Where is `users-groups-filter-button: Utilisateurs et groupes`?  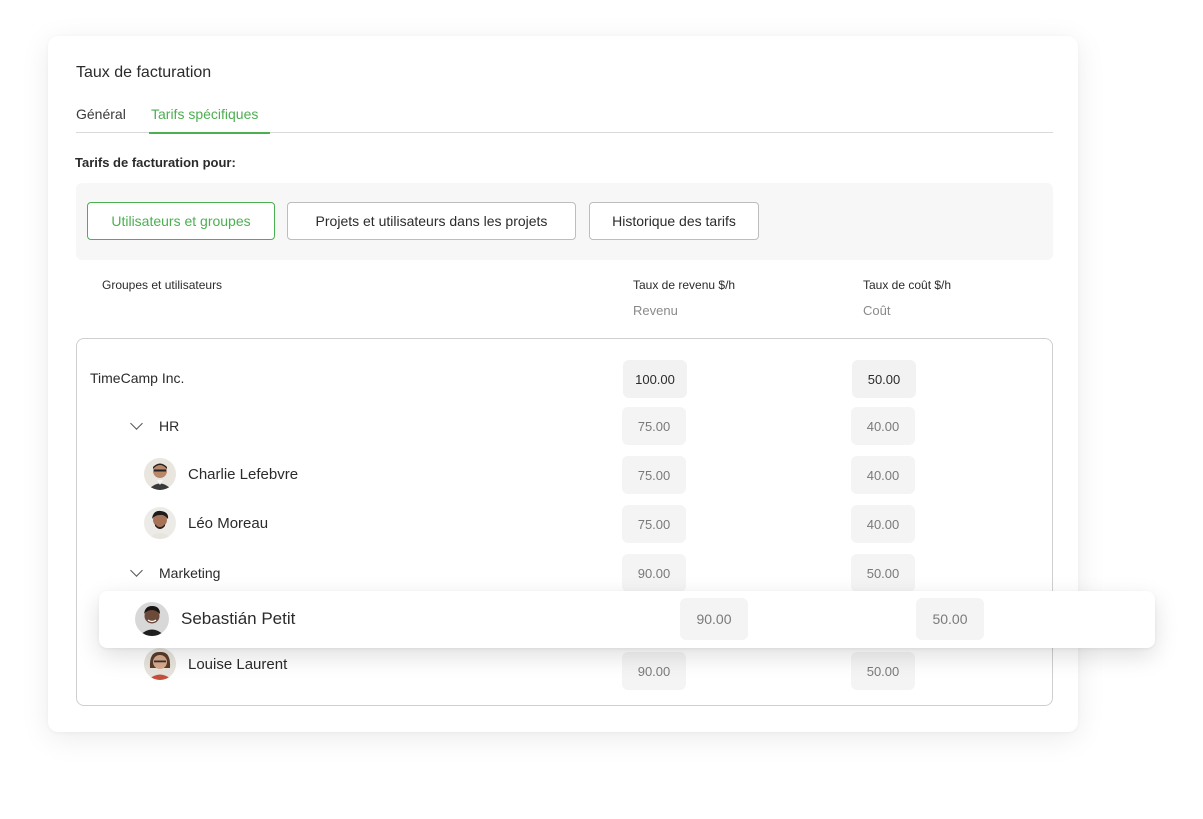 users-groups-filter-button: Utilisateurs et groupes is located at coordinates (181, 221).